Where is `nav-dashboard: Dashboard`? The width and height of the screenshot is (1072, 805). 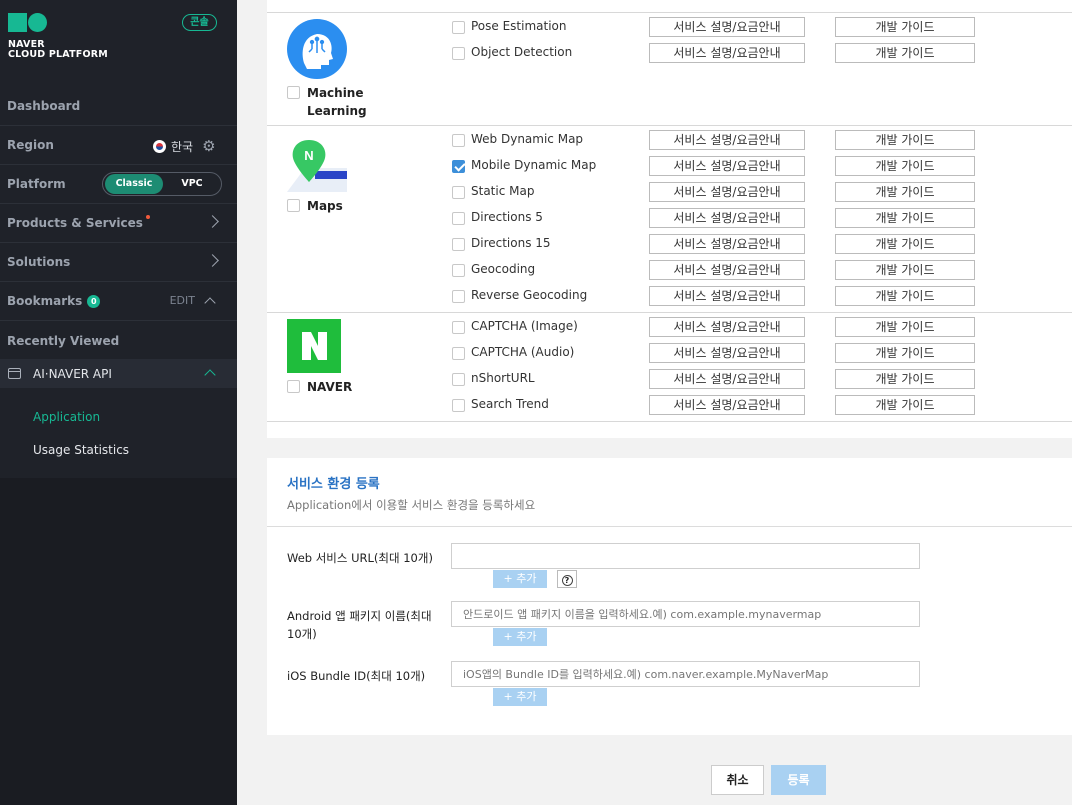
nav-dashboard: Dashboard is located at coordinates (118, 106).